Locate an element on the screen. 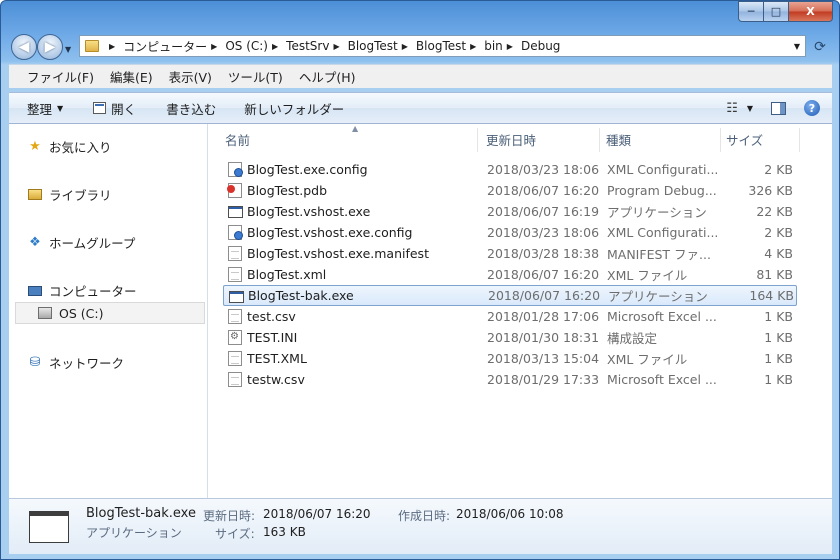 The width and height of the screenshot is (840, 560). view-options-icon: ☷ is located at coordinates (732, 108).